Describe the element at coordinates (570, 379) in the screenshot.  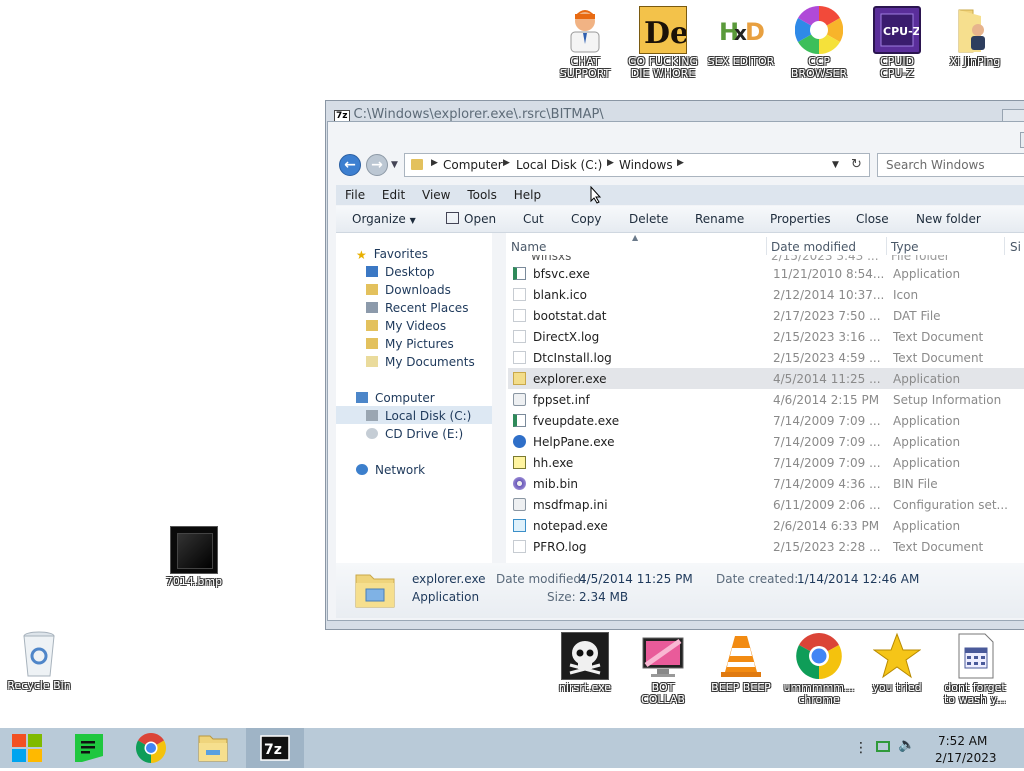
I see `file-name: explorer.exe` at that location.